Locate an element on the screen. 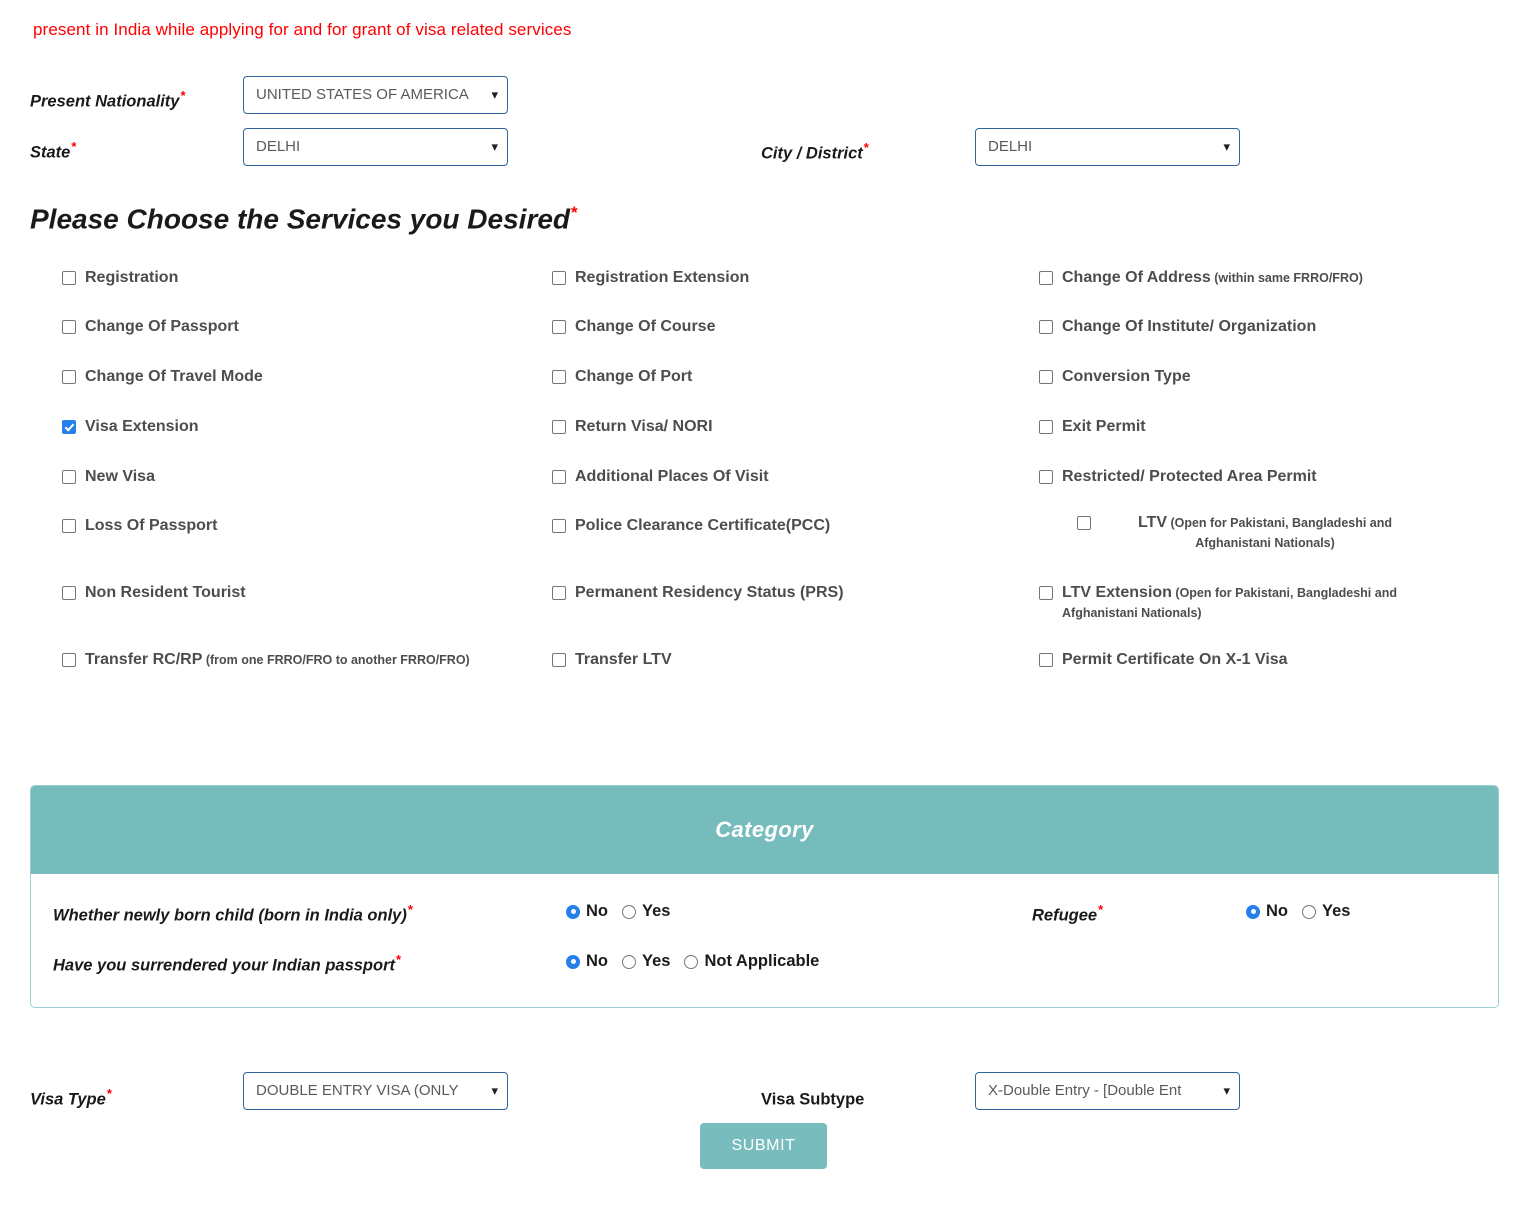  service-label: Permanent Residency Status (PRS) is located at coordinates (709, 592).